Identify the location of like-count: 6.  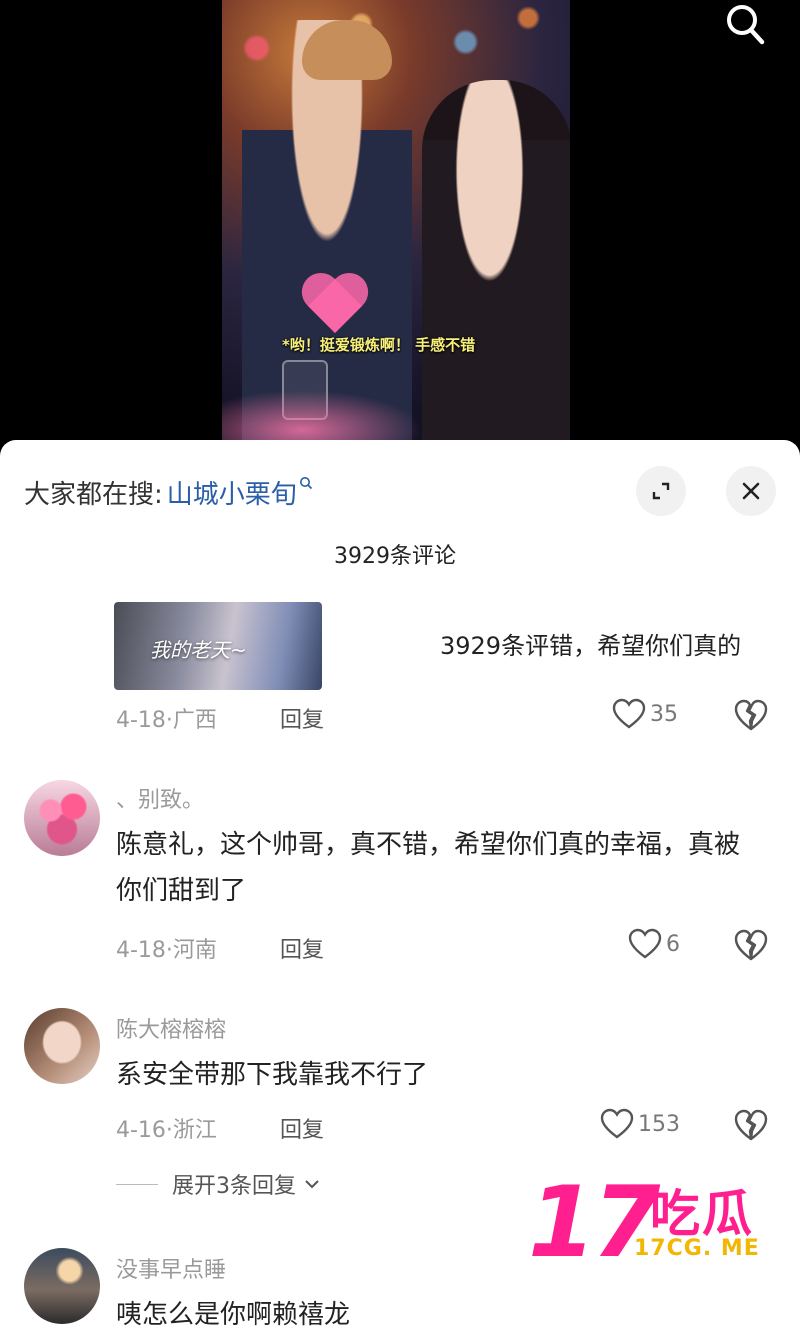
(673, 944).